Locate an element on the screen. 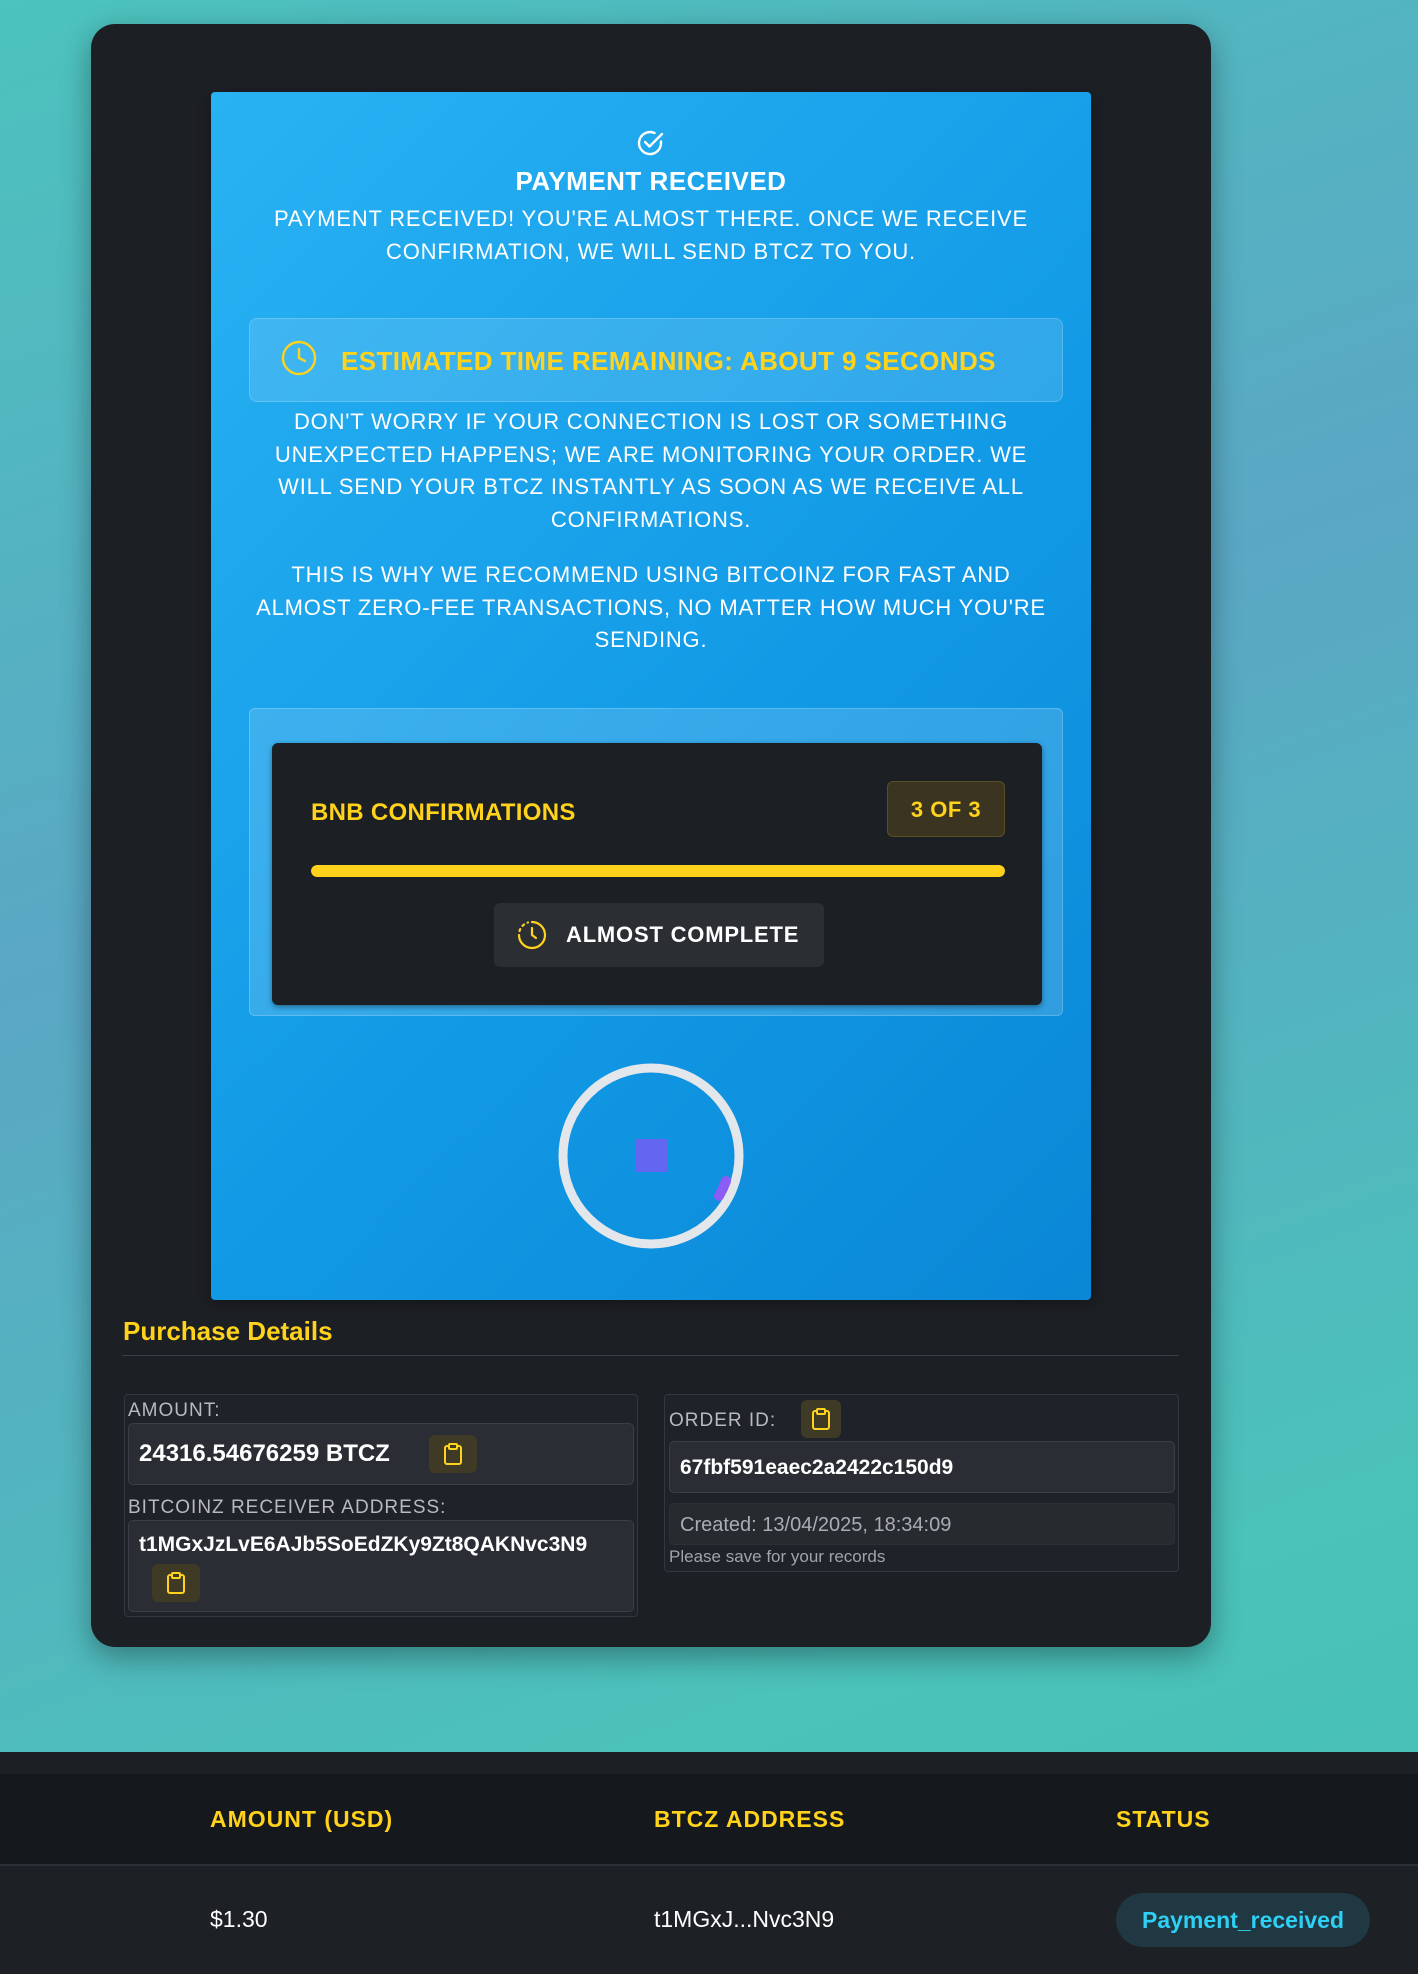 The height and width of the screenshot is (1974, 1418). confirmations-card: BNB CONFIRMATIONS 3 OF 3 ALMOST COMPLETE is located at coordinates (657, 874).